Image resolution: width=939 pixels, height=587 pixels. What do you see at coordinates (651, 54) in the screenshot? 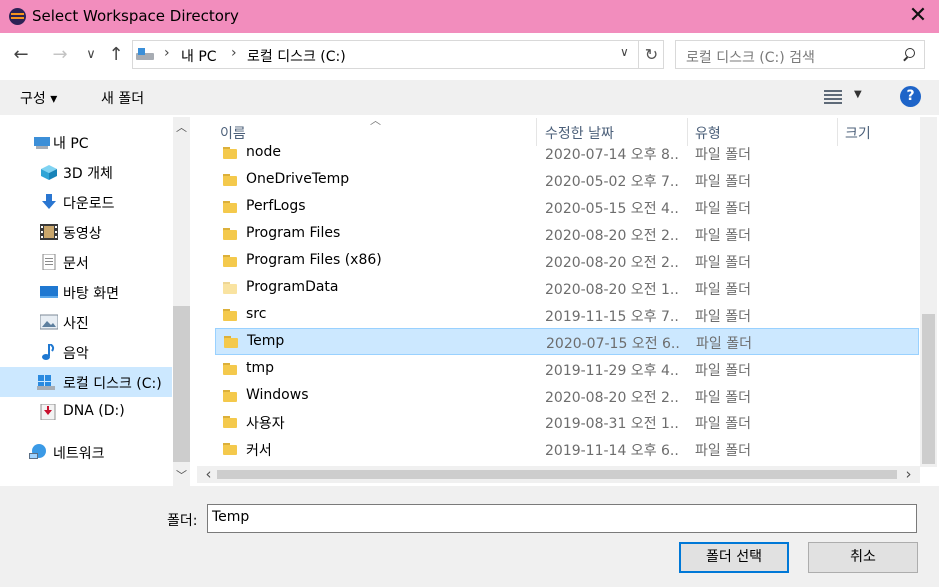
I see `refresh-icon: ↻` at bounding box center [651, 54].